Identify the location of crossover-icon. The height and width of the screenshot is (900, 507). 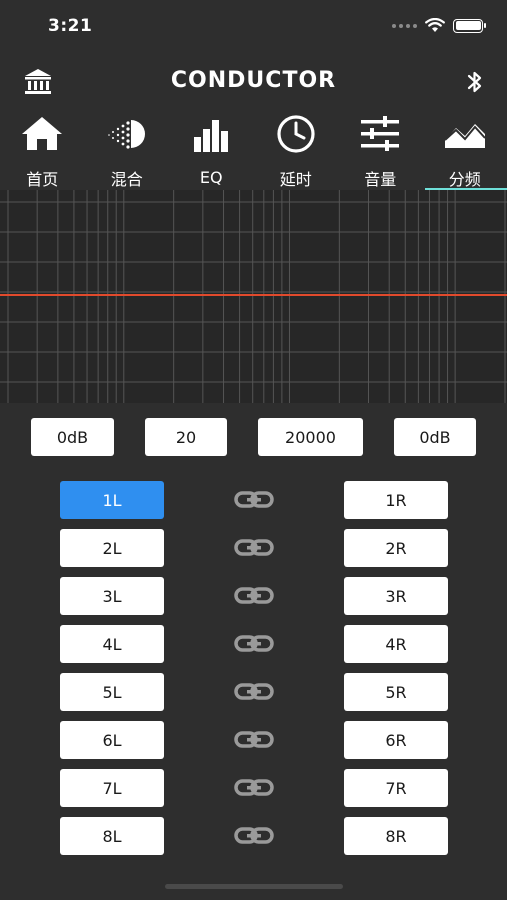
(465, 134).